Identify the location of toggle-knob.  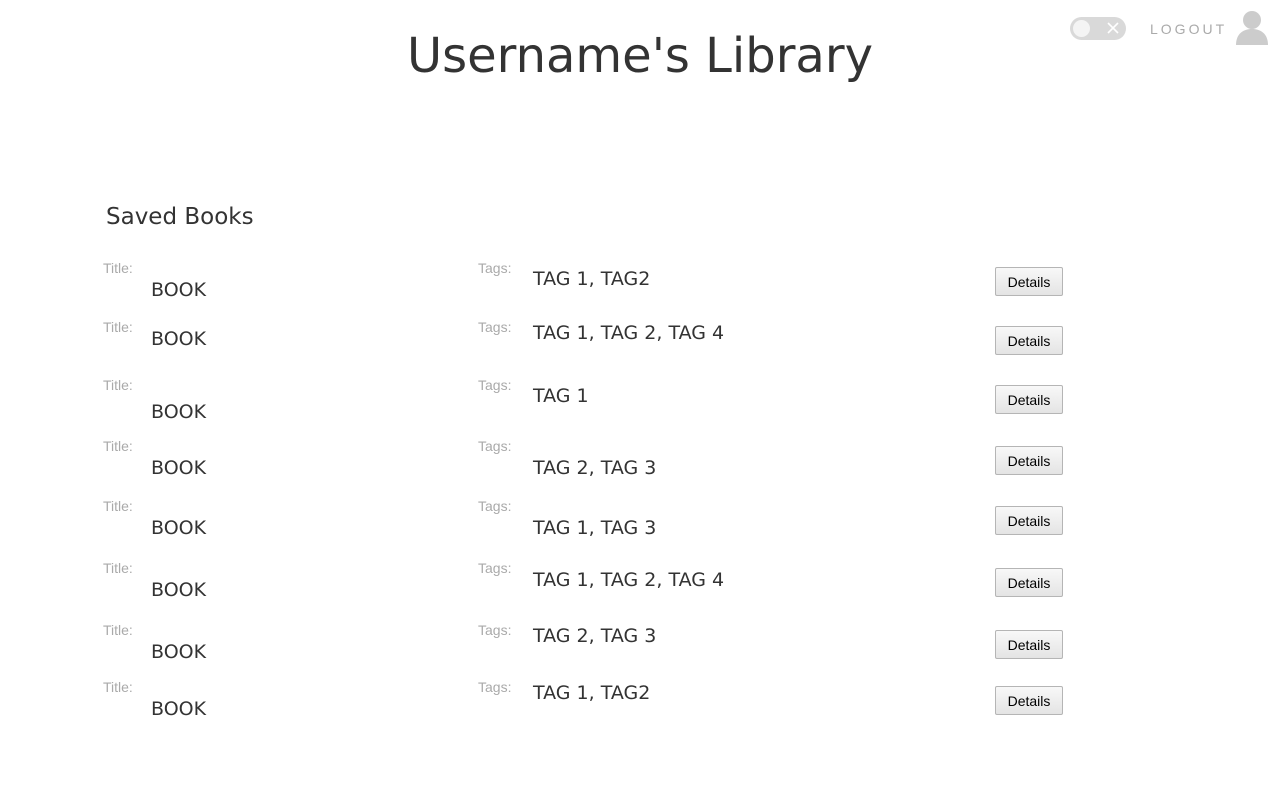
(1081, 28).